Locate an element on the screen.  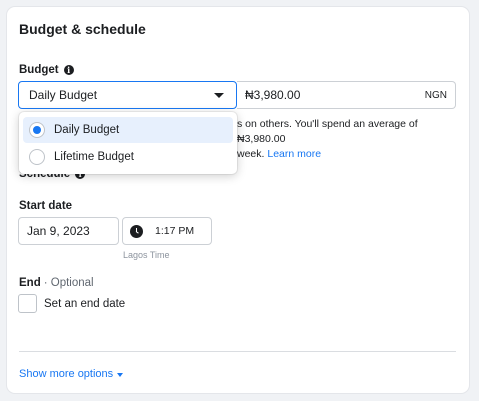
budget-label: Budget i is located at coordinates (46, 70).